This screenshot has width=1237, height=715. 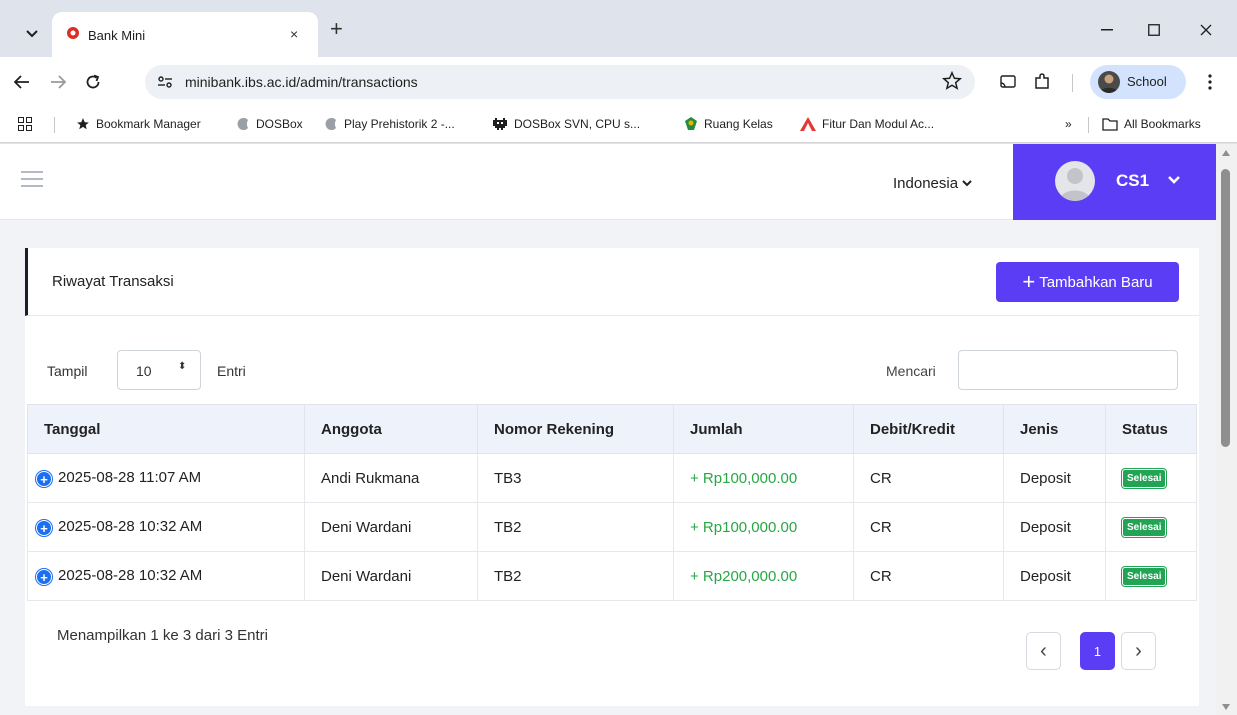 I want to click on account-cell: TB2, so click(x=575, y=527).